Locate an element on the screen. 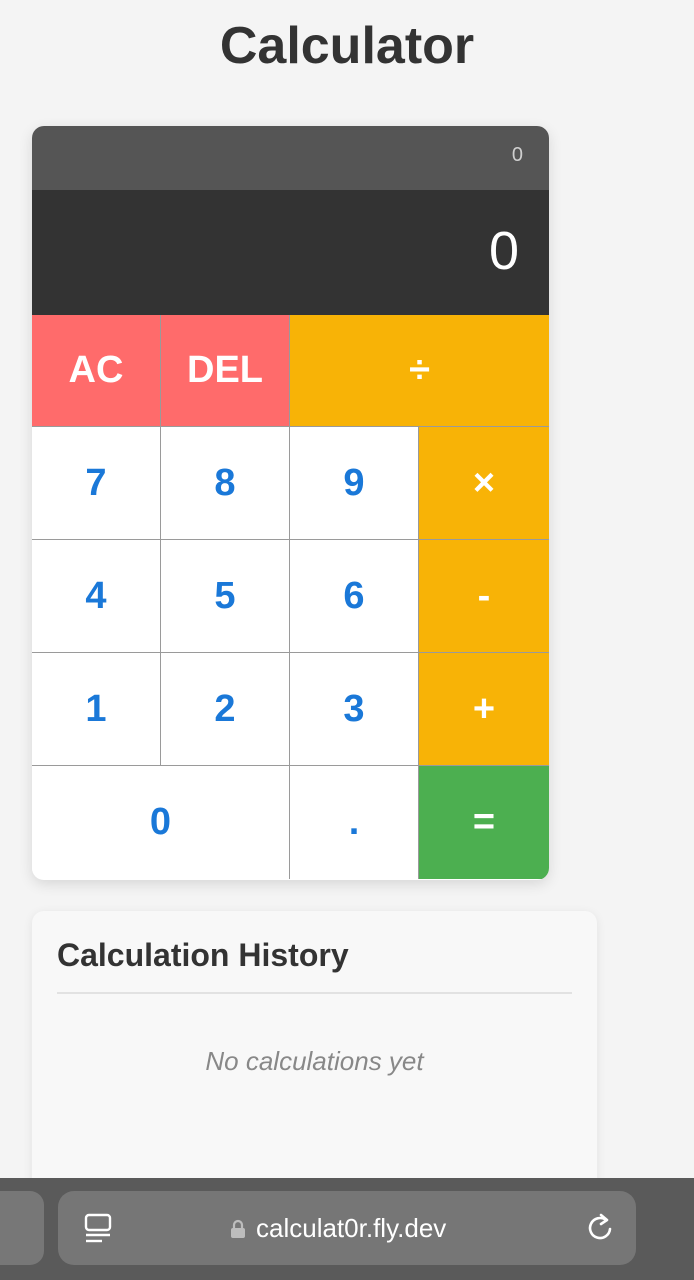 The height and width of the screenshot is (1280, 694). delete-button: DEL is located at coordinates (225, 371).